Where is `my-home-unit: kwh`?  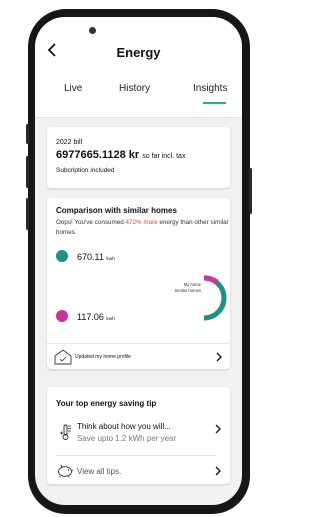
my-home-unit: kwh is located at coordinates (110, 259).